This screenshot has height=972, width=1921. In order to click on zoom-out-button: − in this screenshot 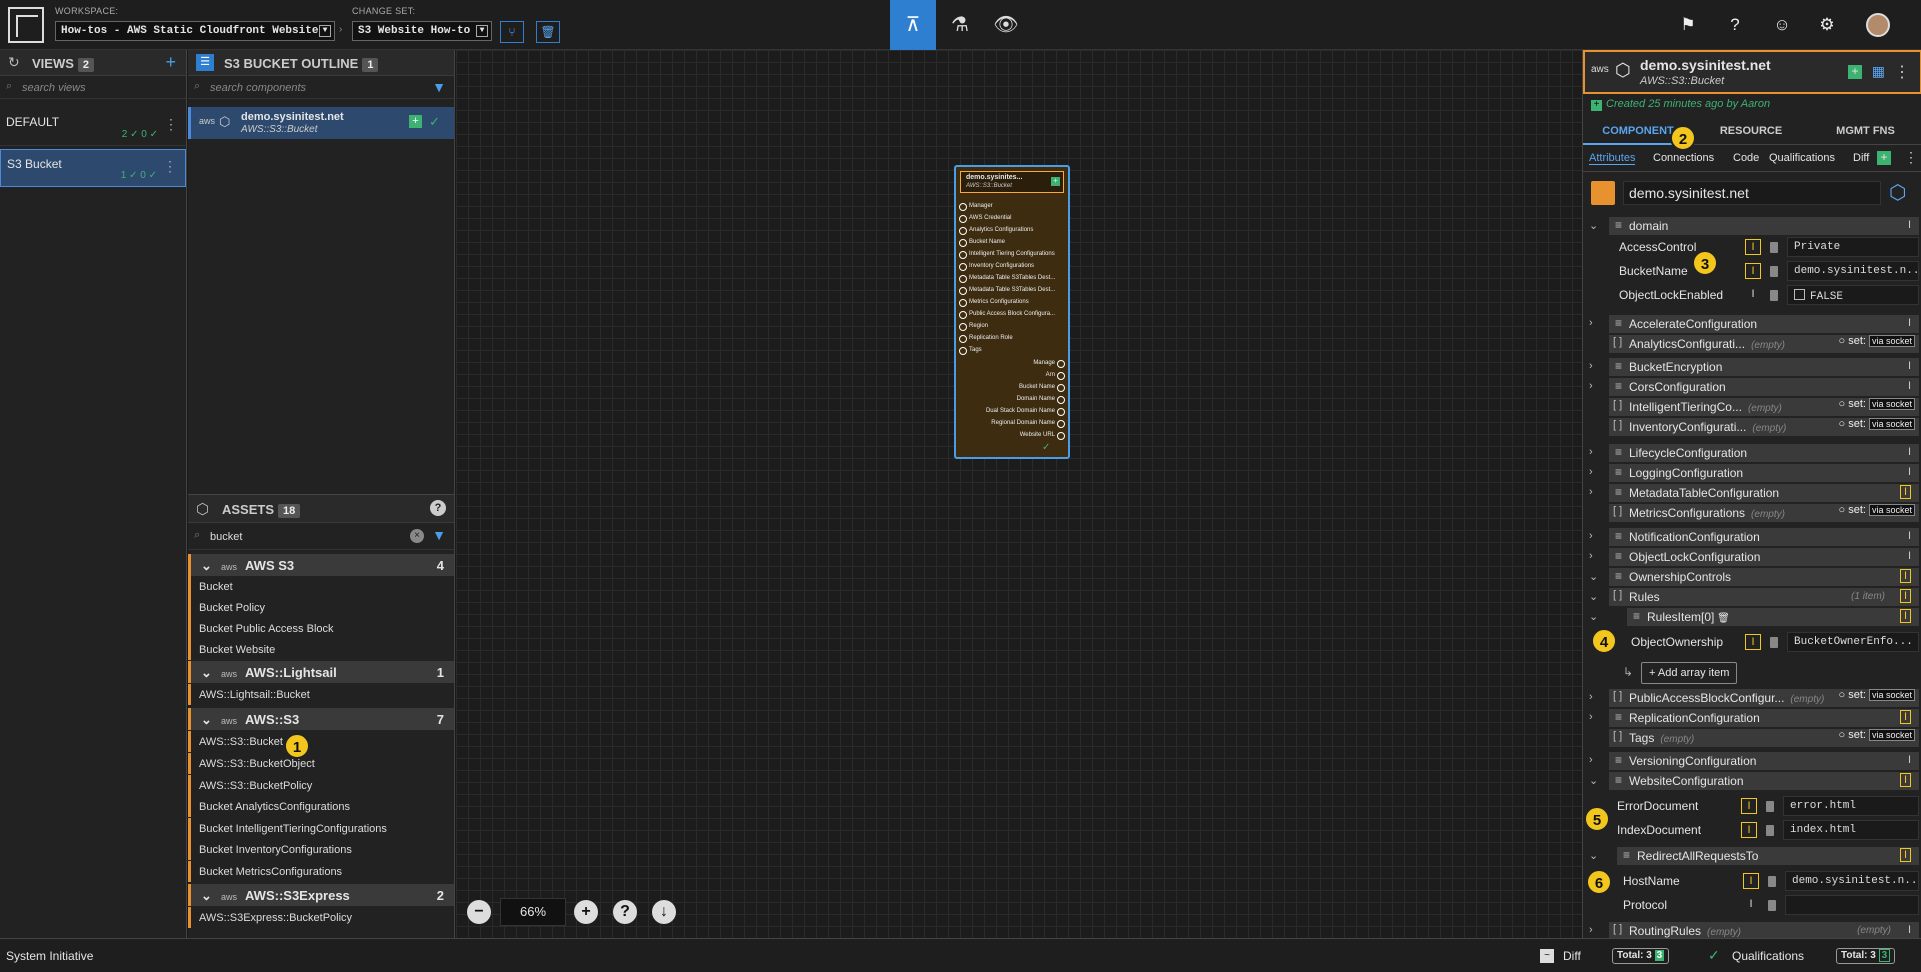, I will do `click(479, 912)`.